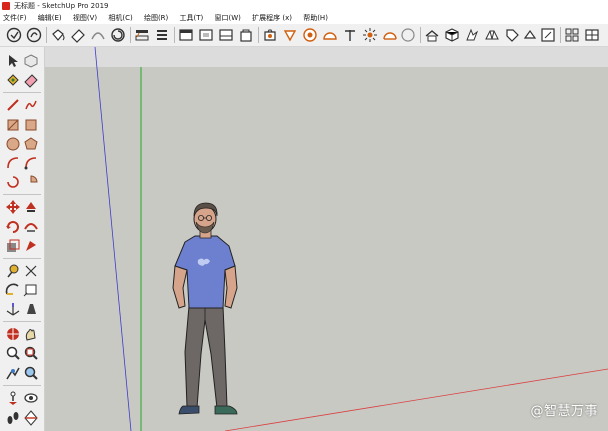 The width and height of the screenshot is (608, 431). I want to click on person-model, so click(205, 312).